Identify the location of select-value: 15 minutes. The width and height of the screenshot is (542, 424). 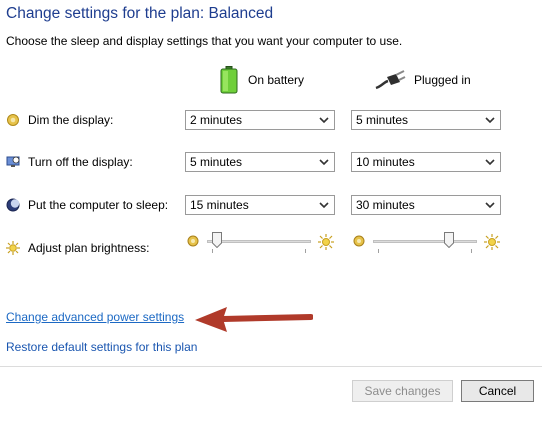
(219, 205).